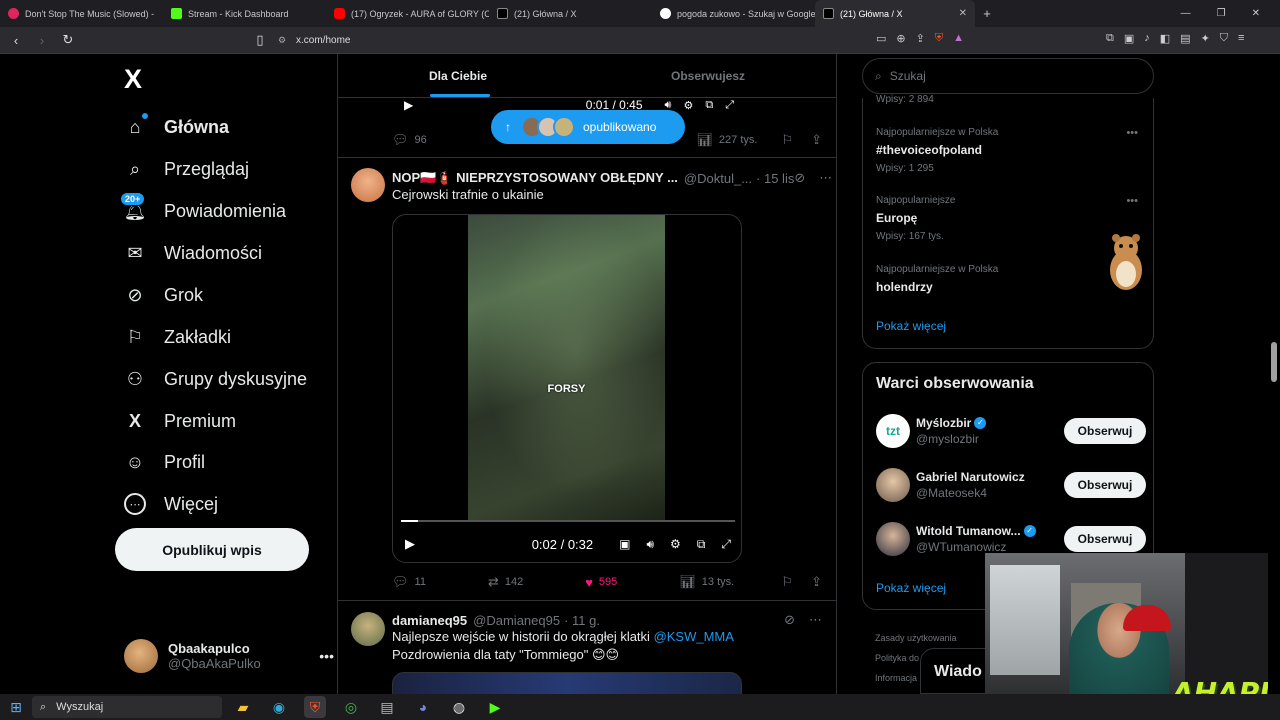 This screenshot has width=1280, height=720. I want to click on video-progress-bar, so click(568, 521).